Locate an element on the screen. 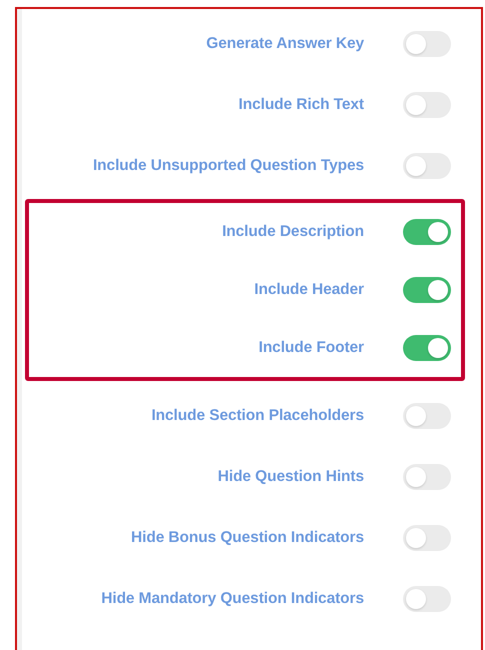 This screenshot has width=485, height=650. option-label: Hide Bonus Question Indicators is located at coordinates (247, 537).